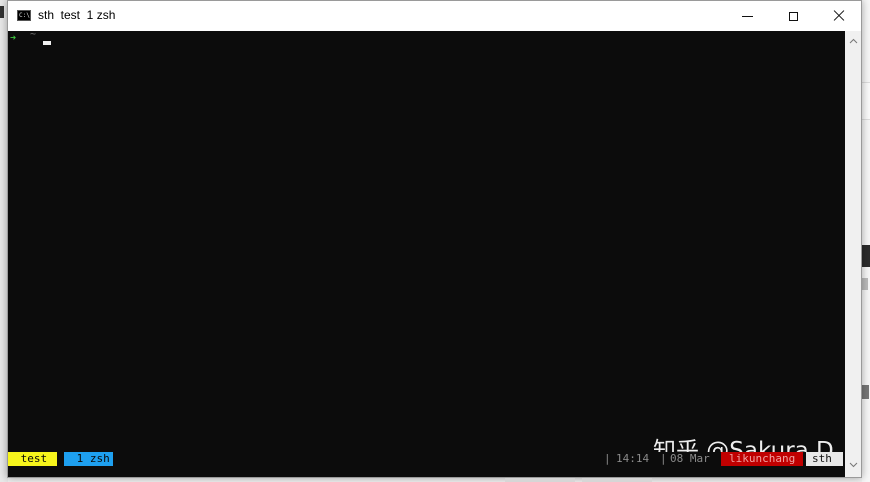  I want to click on maximize-icon, so click(793, 16).